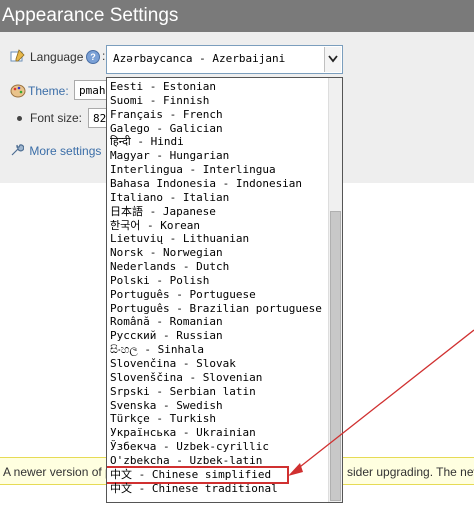  Describe the element at coordinates (169, 198) in the screenshot. I see `language-option: Italiano - Italian` at that location.